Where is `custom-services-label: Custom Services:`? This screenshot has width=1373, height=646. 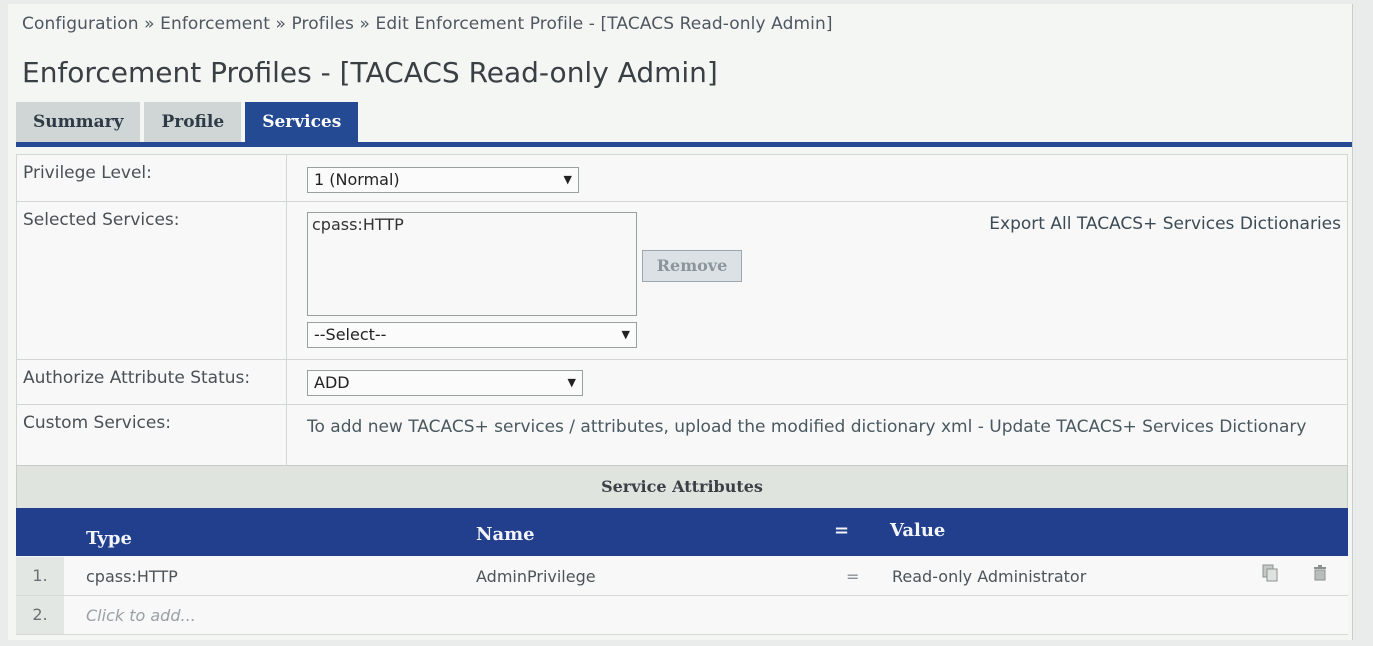 custom-services-label: Custom Services: is located at coordinates (152, 436).